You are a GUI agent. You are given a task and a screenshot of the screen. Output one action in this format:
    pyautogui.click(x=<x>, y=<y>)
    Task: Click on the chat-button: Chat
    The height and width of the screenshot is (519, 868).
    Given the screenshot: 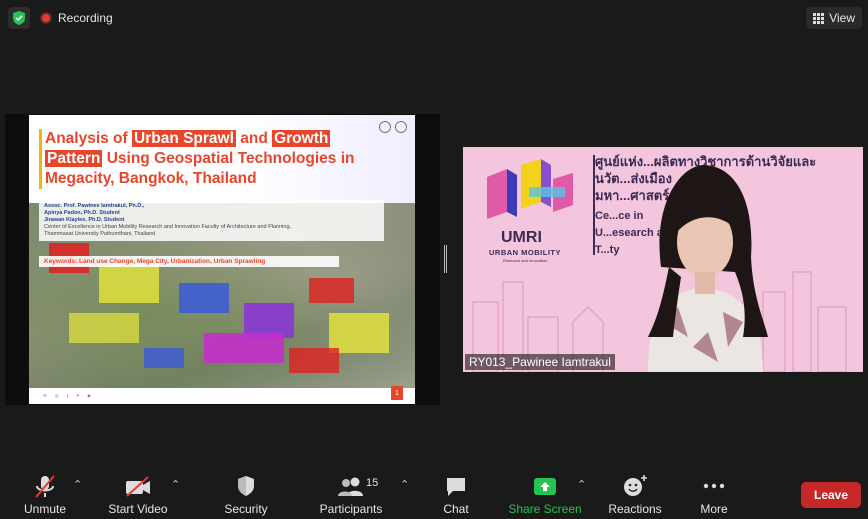 What is the action you would take?
    pyautogui.click(x=456, y=492)
    